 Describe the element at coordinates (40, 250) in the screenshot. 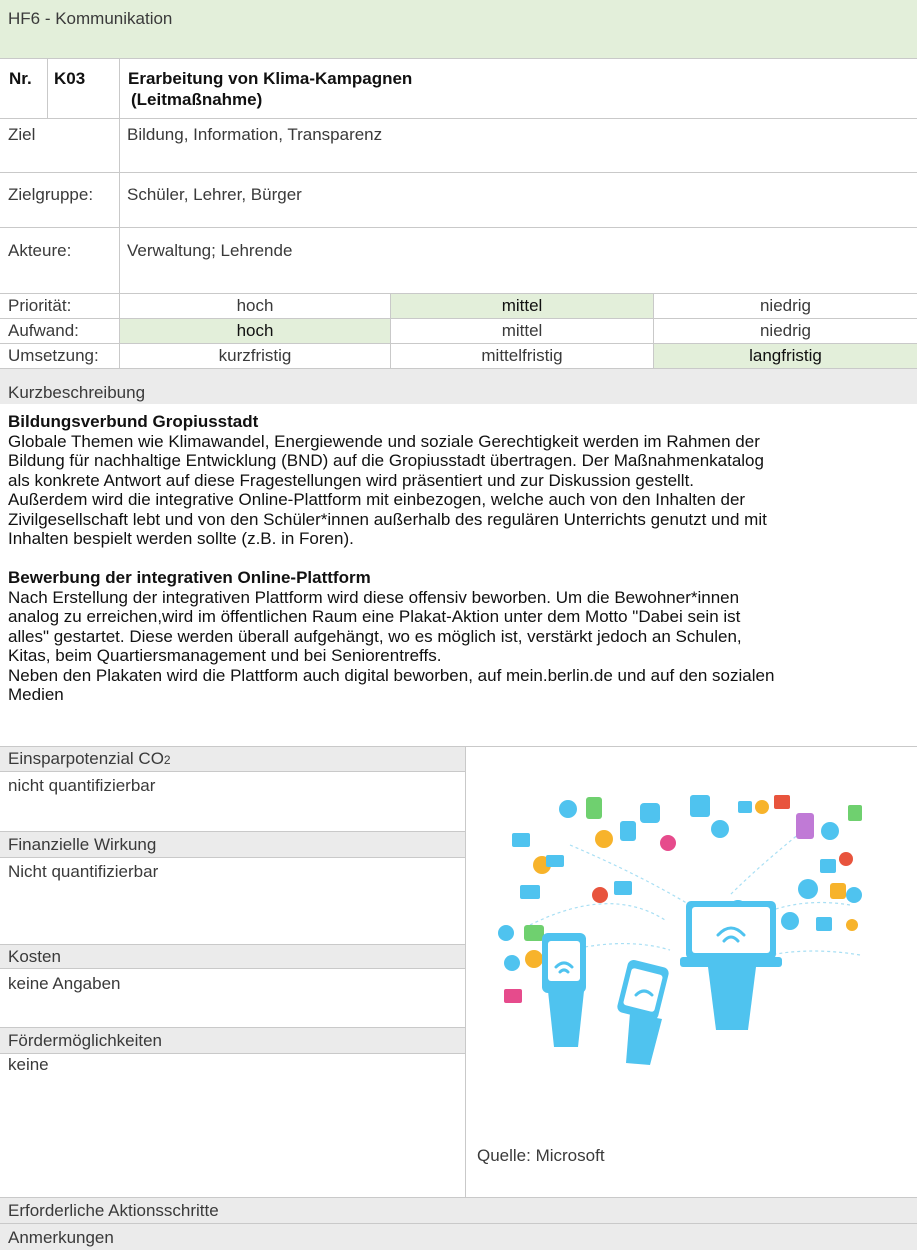

I see `akteure-label: Akteure:` at that location.